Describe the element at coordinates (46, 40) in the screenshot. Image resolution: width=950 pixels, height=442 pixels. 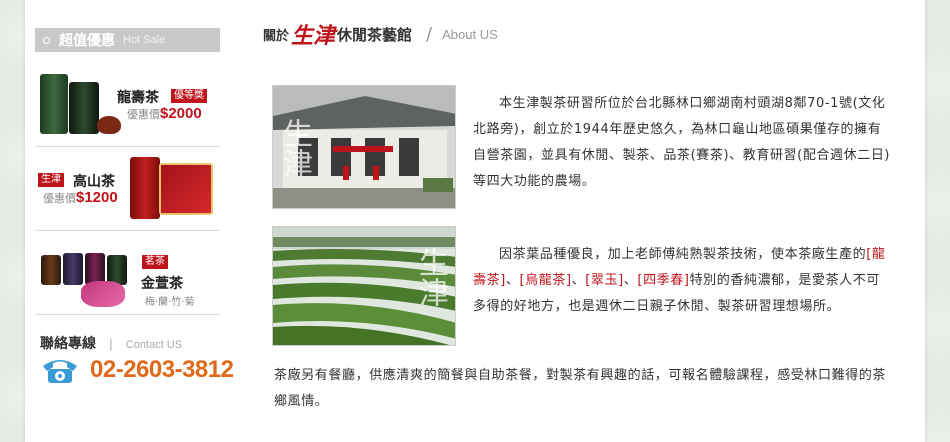
I see `circle-bullet-icon` at that location.